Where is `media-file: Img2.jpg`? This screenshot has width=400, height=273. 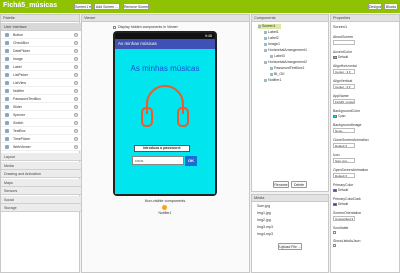
media-file: Img2.jpg is located at coordinates (264, 220).